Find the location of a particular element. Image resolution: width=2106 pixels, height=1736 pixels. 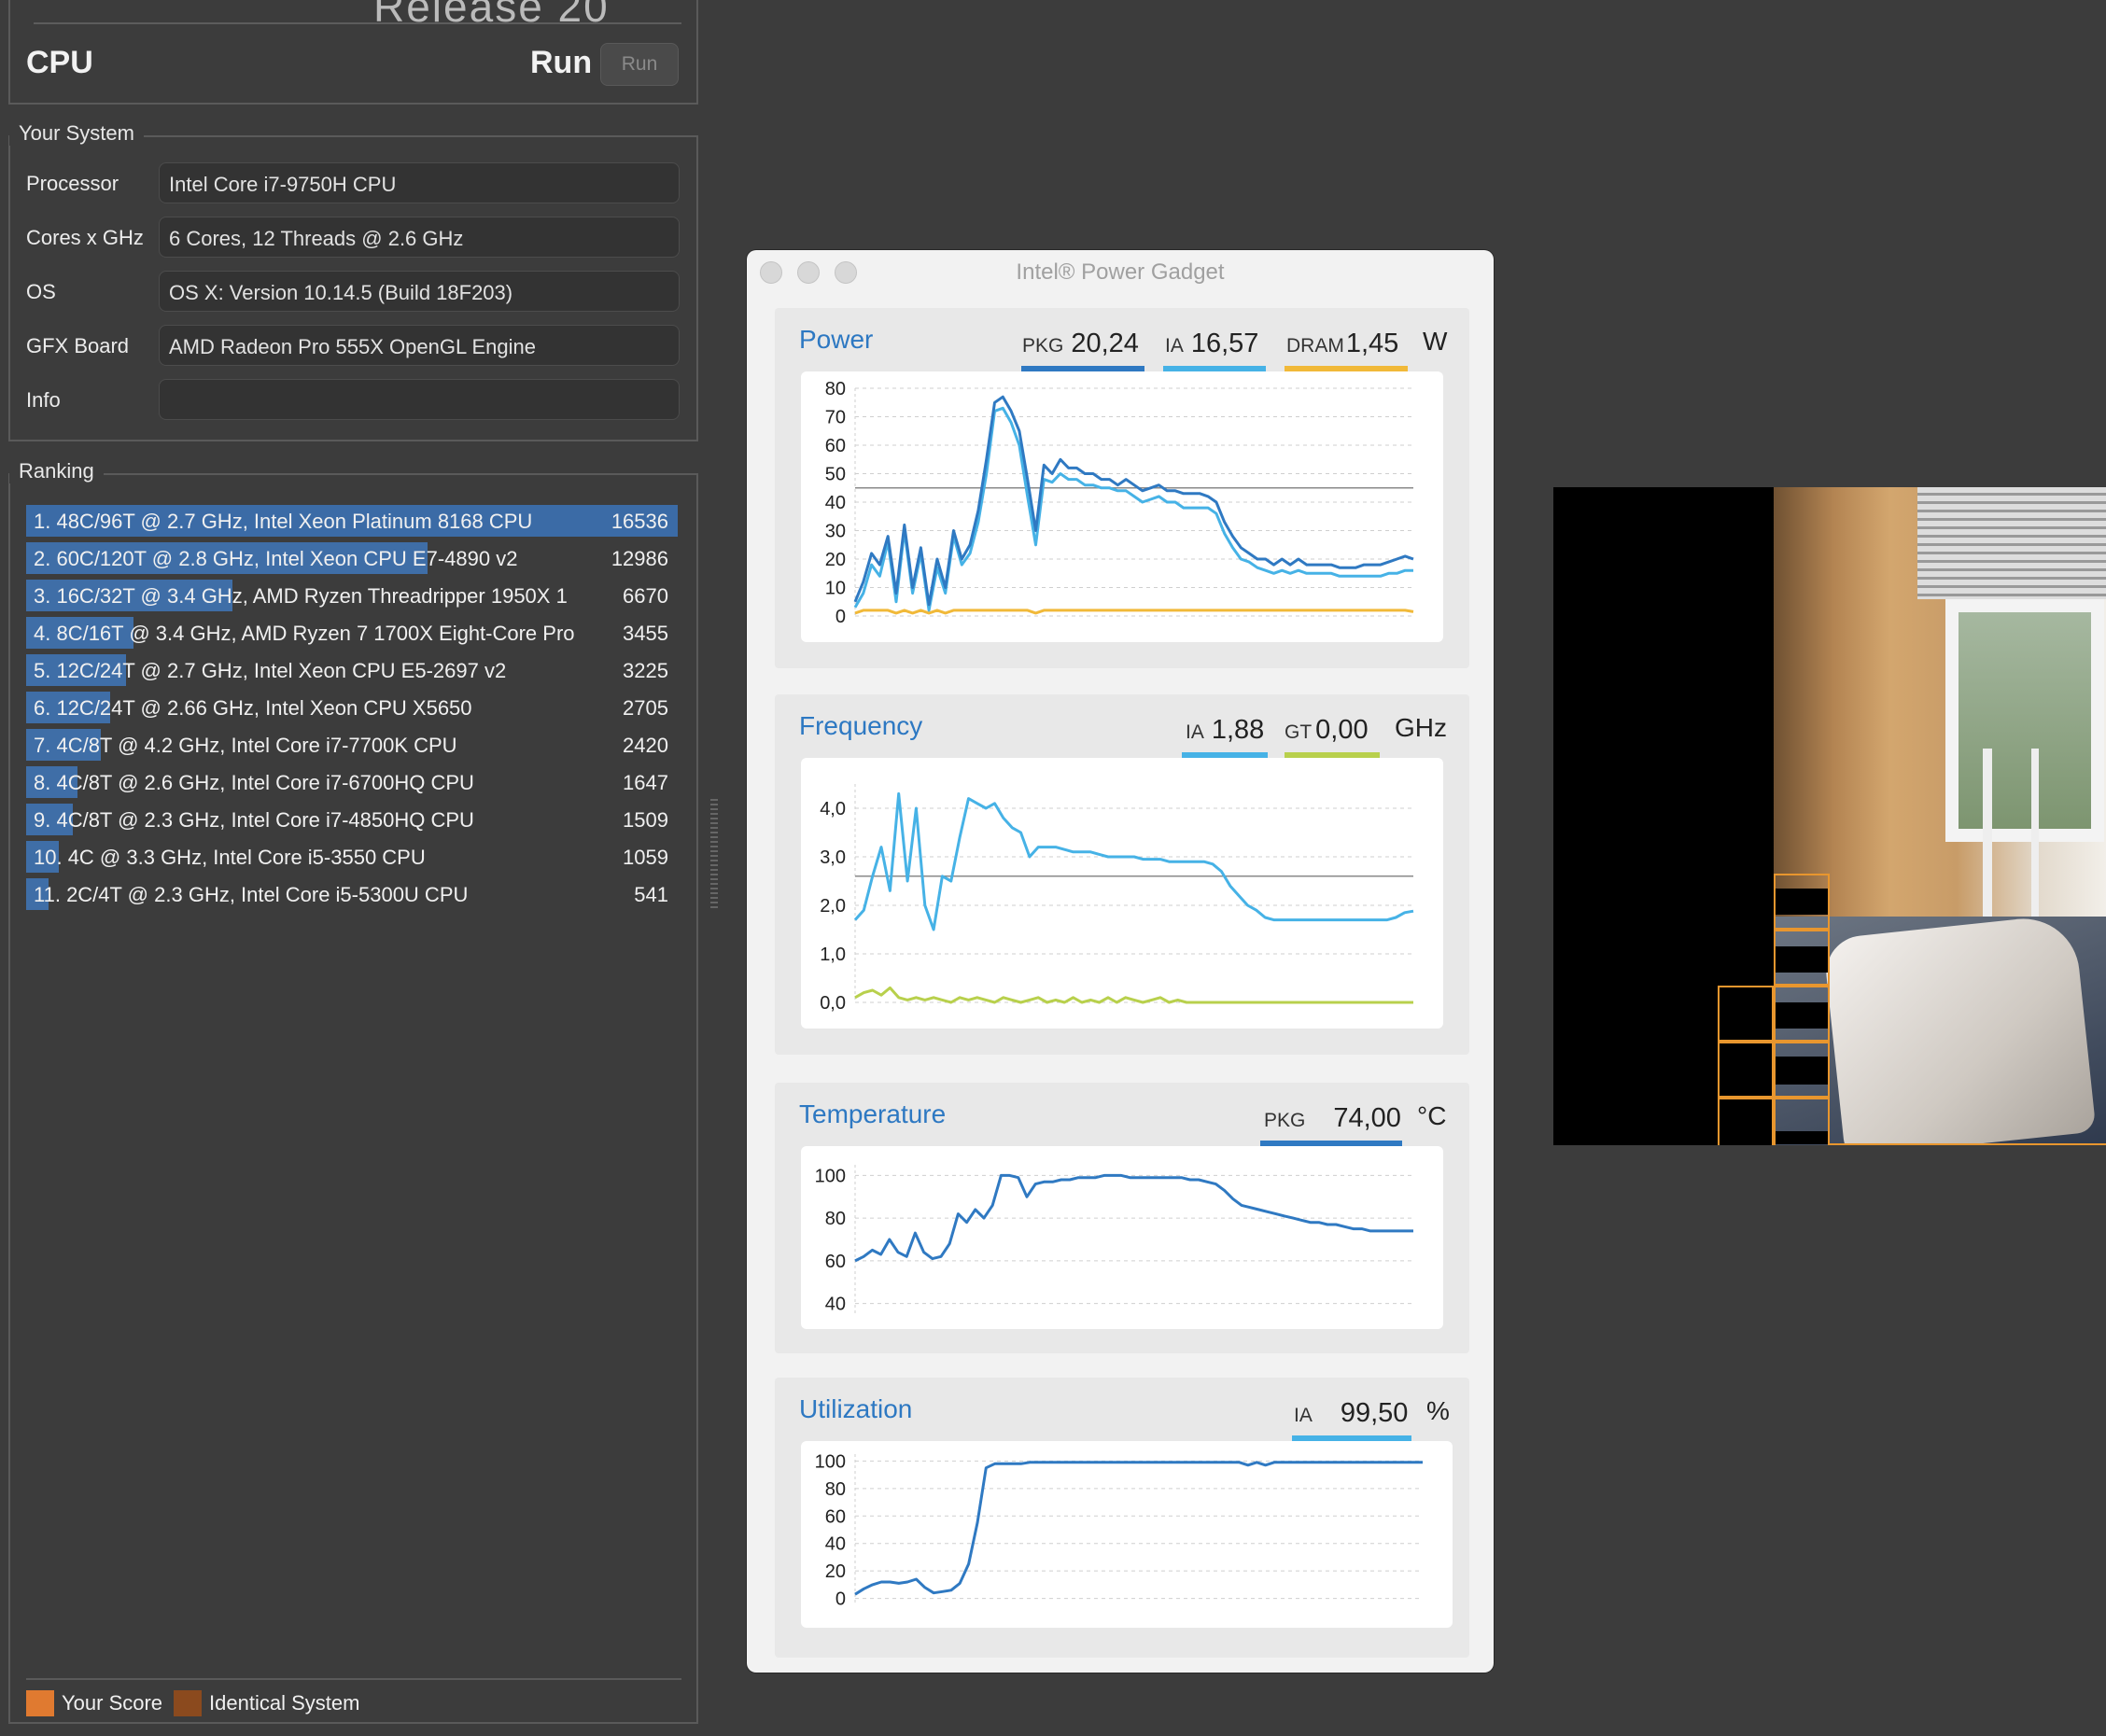

system-info-field: AMD Radeon Pro 555X OpenGL Engine is located at coordinates (419, 345).